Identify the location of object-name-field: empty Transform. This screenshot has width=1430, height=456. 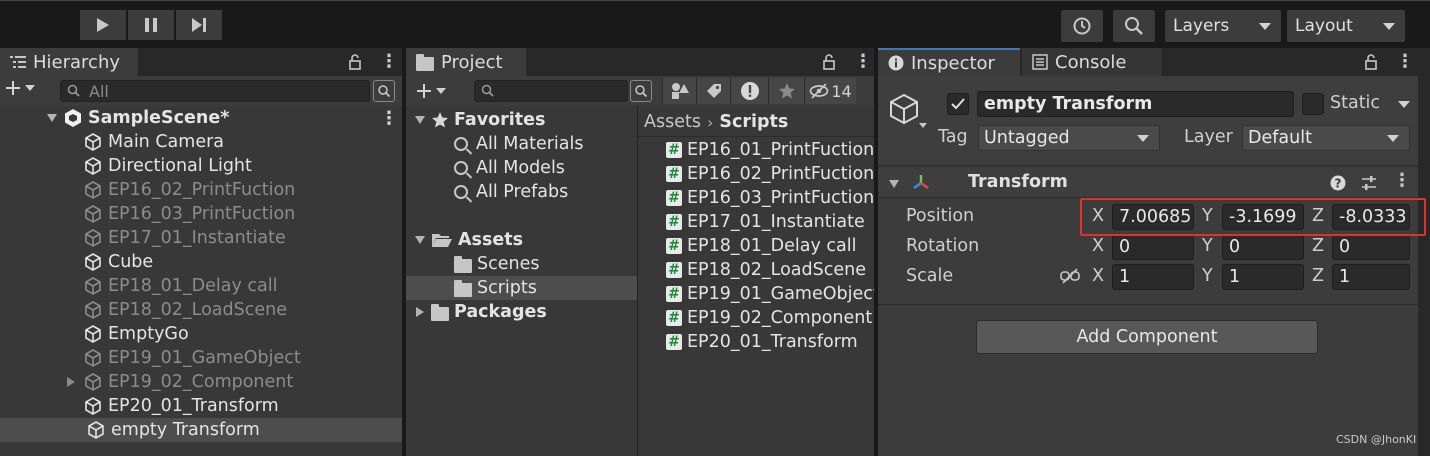
(1135, 104).